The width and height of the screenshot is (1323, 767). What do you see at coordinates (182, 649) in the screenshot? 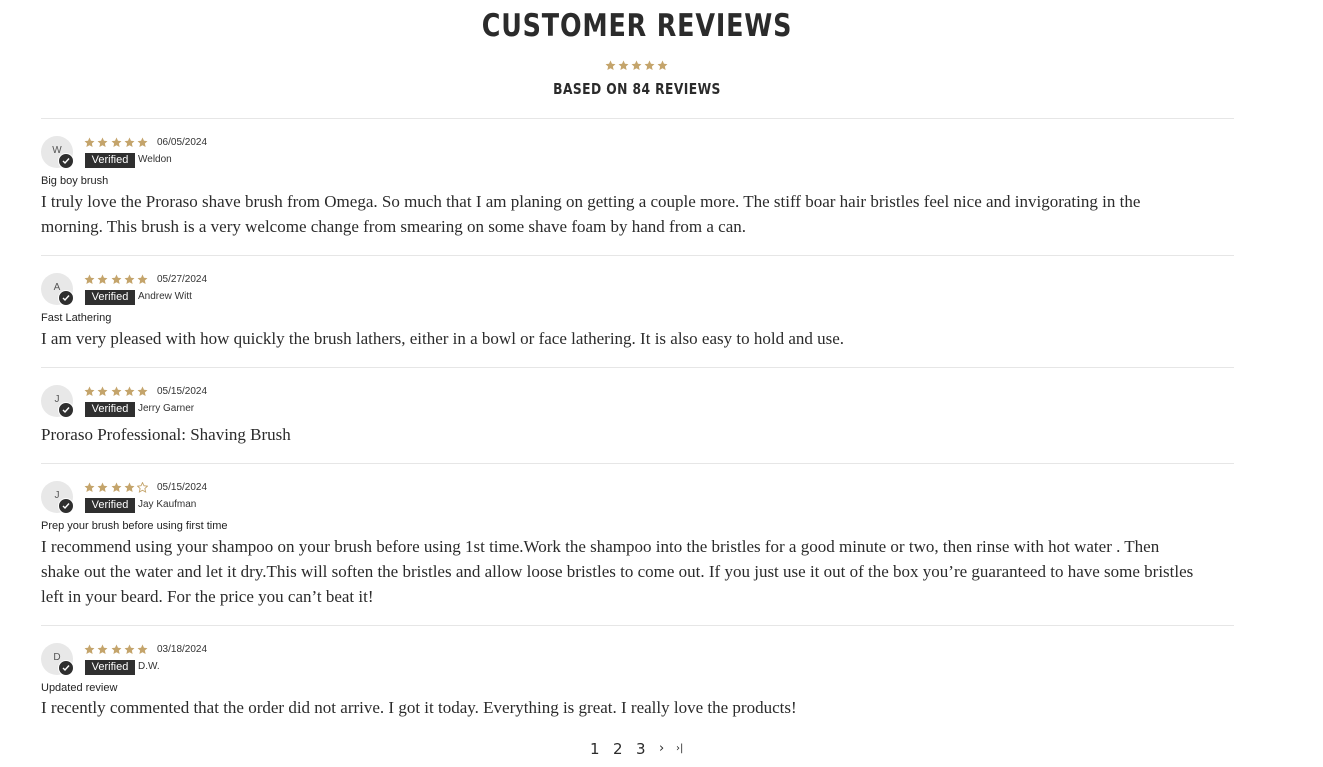
I see `review-date: 03/18/2024` at bounding box center [182, 649].